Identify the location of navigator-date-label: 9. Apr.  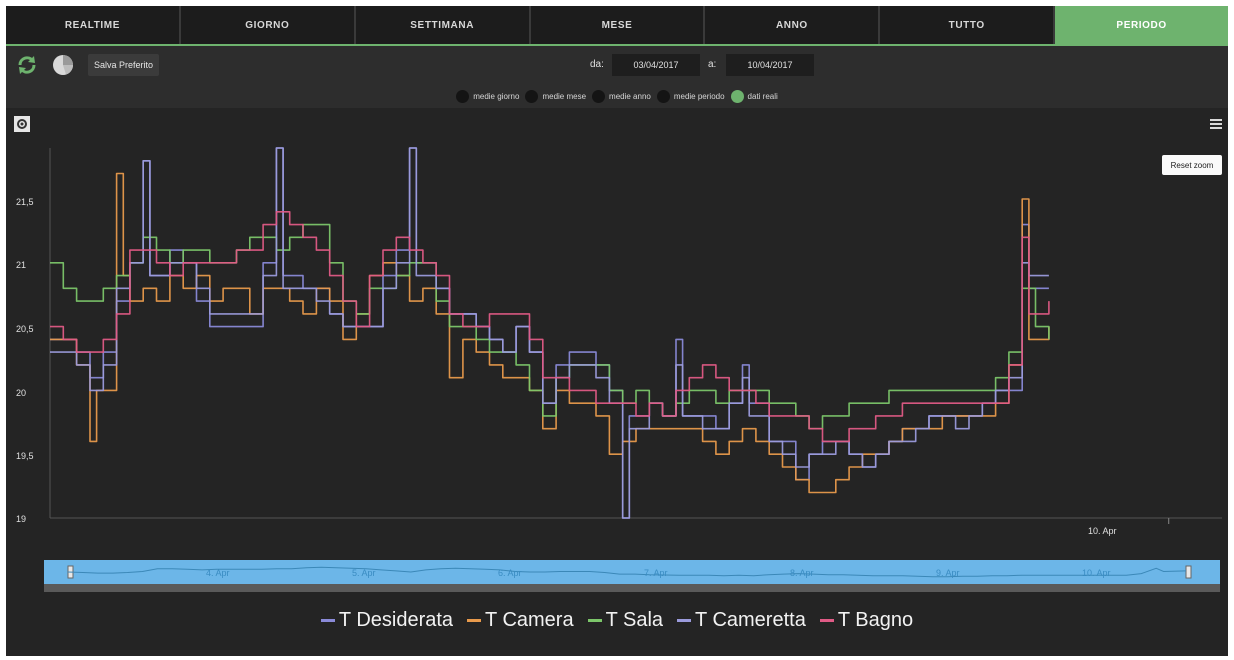
(948, 573).